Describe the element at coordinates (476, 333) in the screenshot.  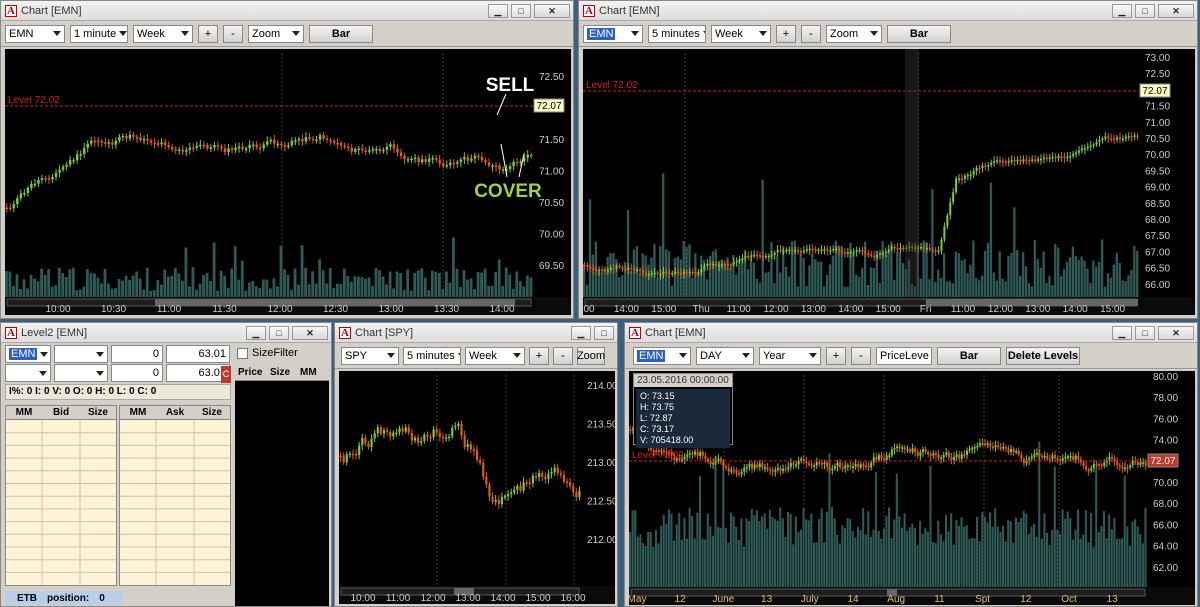
I see `title-bar: A Chart [SPY] ▁ □` at that location.